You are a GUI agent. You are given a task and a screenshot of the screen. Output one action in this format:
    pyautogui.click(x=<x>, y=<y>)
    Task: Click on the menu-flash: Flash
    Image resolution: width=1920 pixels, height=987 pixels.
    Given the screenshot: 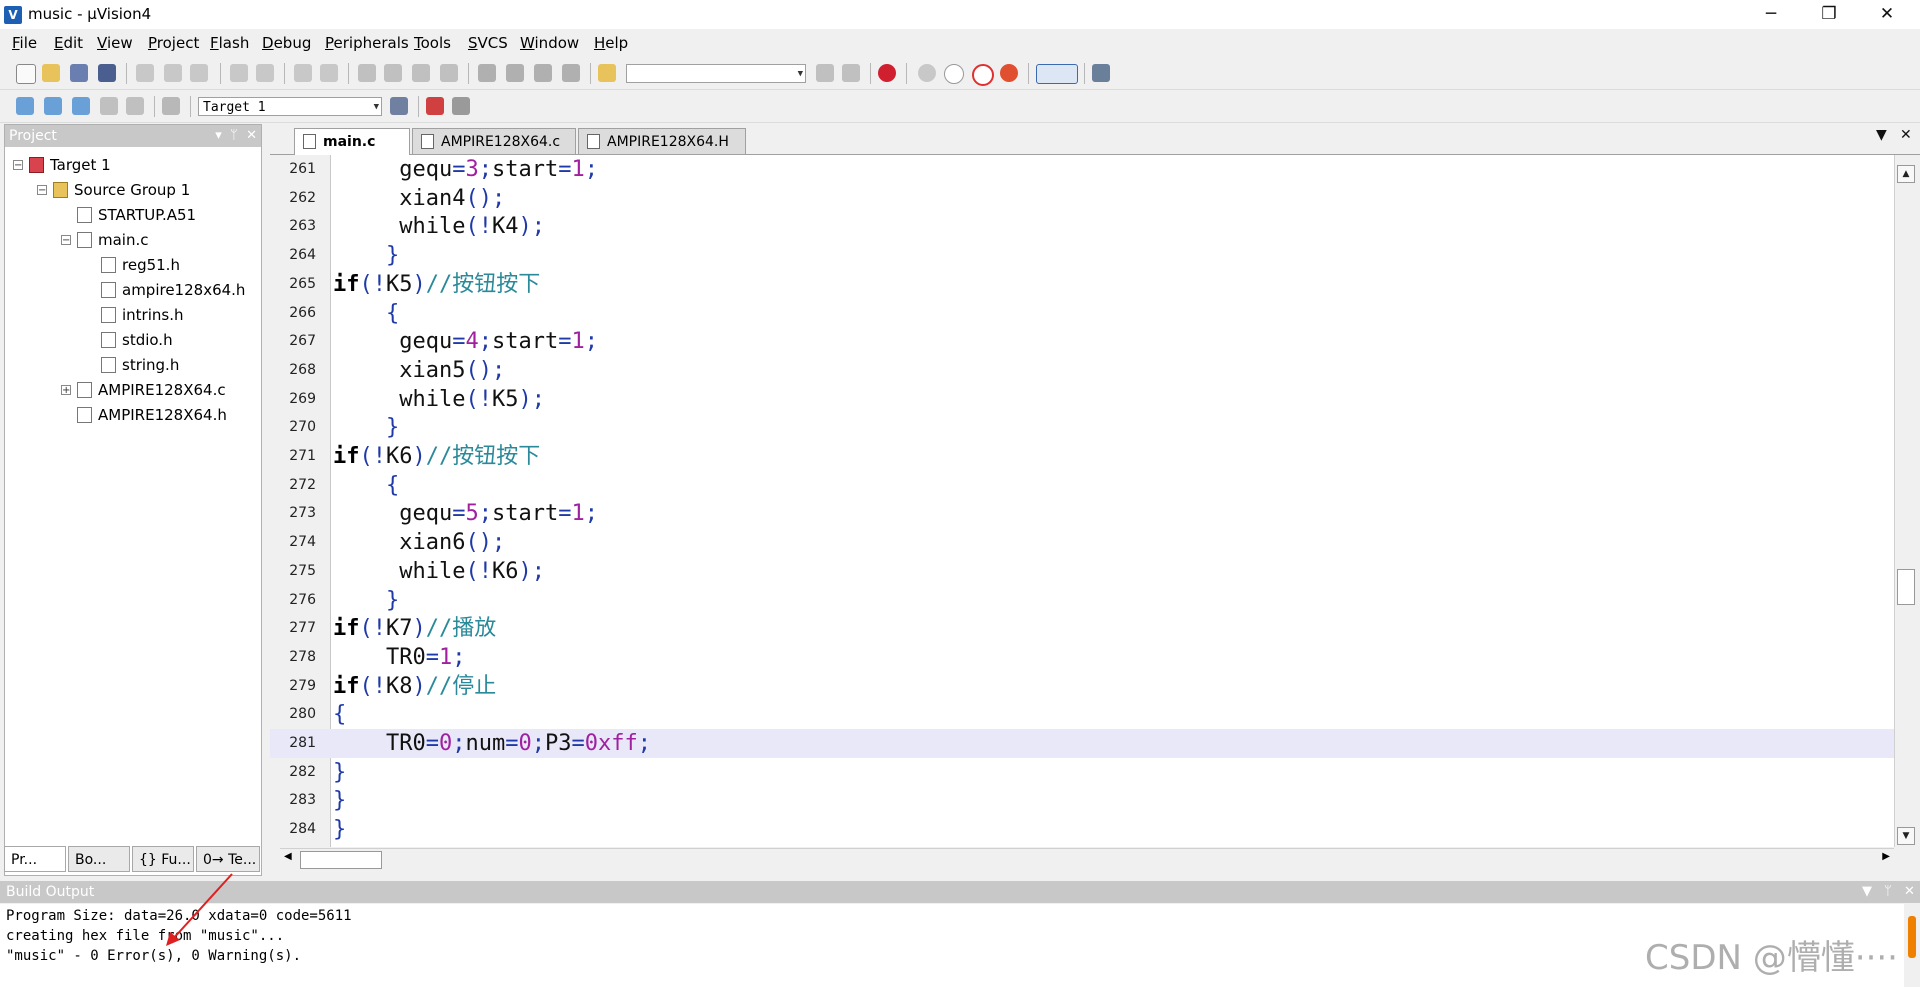 What is the action you would take?
    pyautogui.click(x=229, y=43)
    